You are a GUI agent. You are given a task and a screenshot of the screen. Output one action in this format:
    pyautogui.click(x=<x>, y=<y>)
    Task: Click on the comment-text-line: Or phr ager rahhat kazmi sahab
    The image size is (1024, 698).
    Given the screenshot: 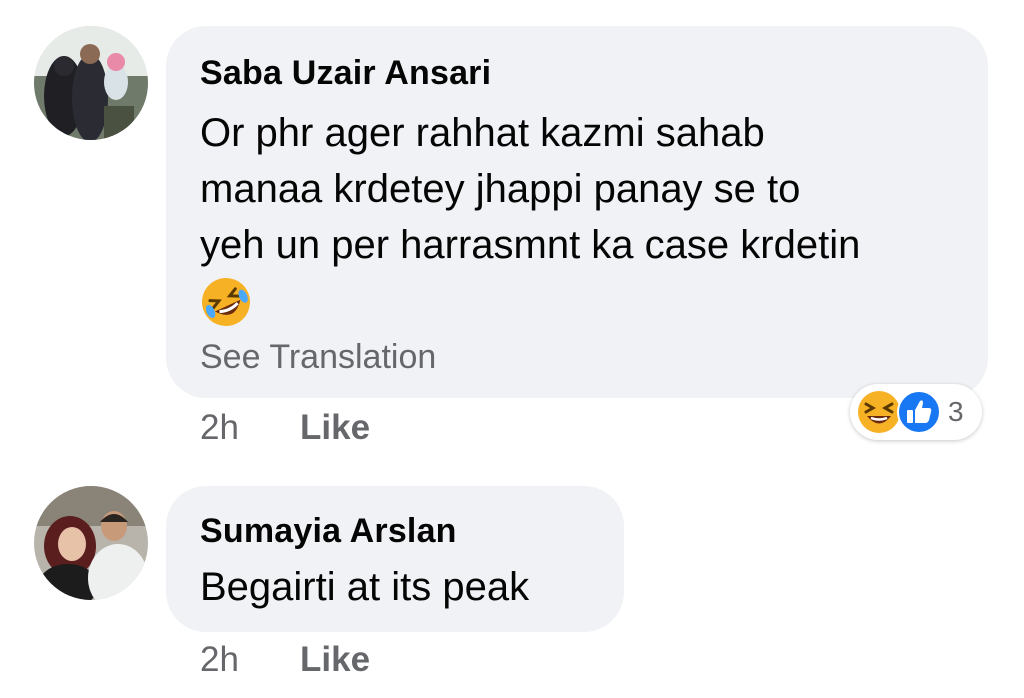 What is the action you would take?
    pyautogui.click(x=482, y=133)
    